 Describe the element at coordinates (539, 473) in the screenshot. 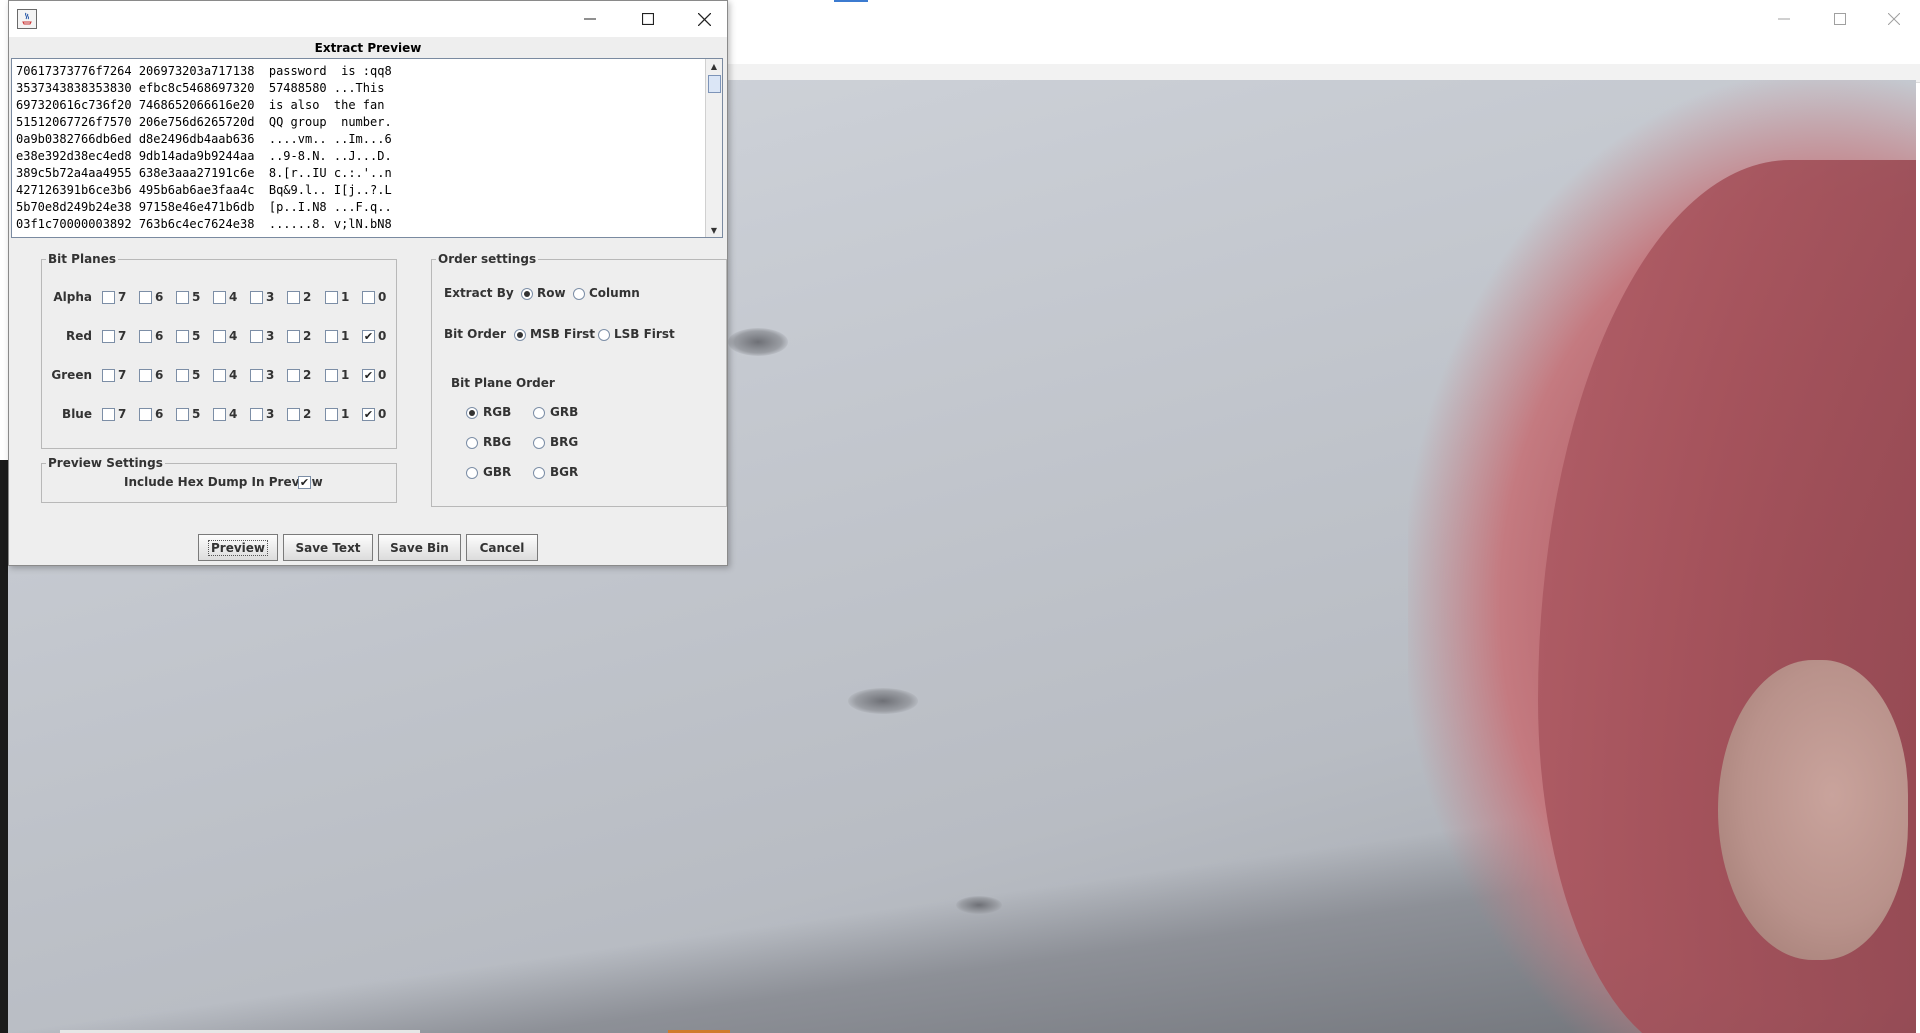

I see `bit-plane-order-radio-bgr` at that location.